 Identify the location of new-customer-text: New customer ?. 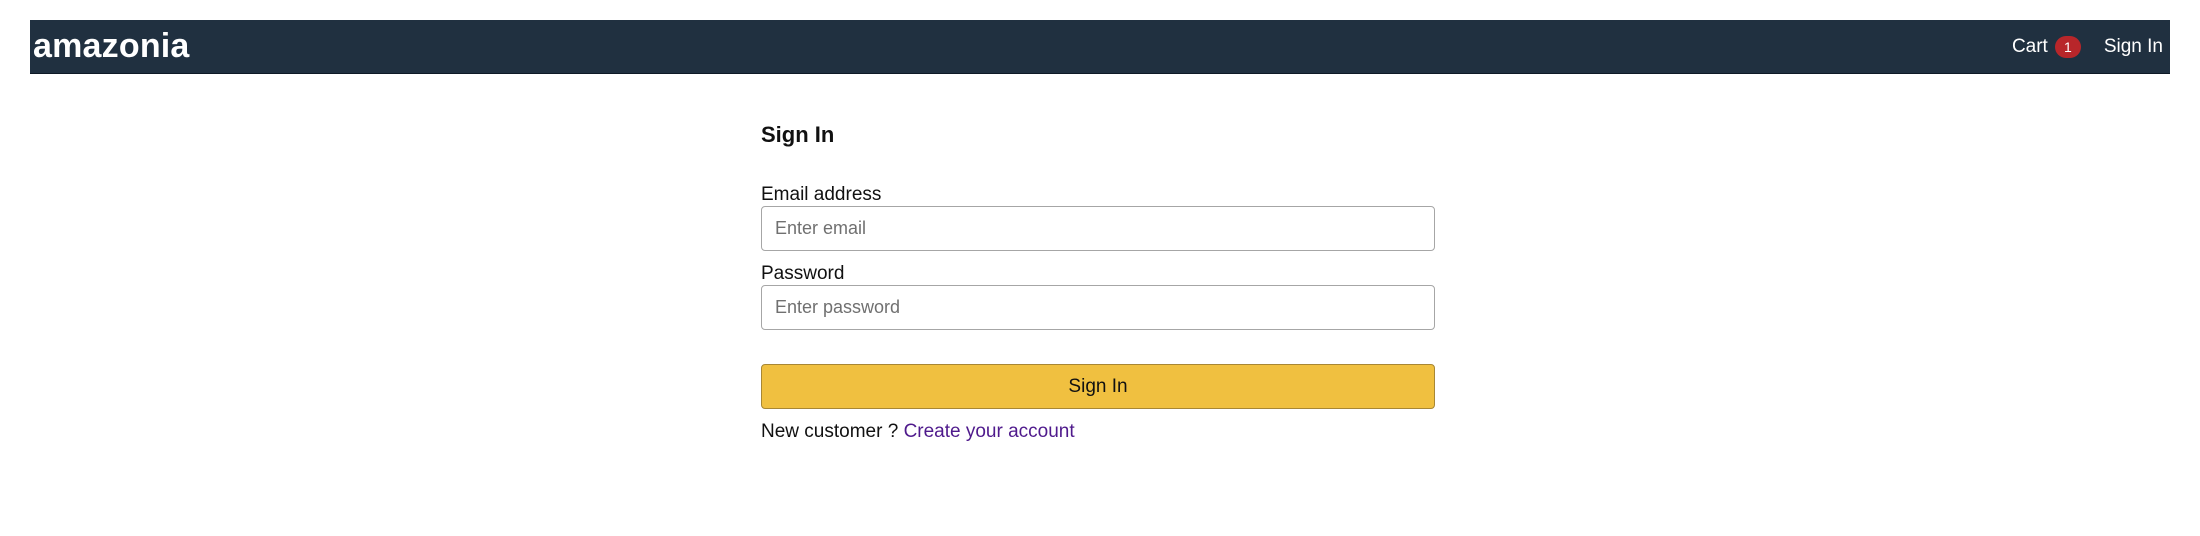
(830, 431).